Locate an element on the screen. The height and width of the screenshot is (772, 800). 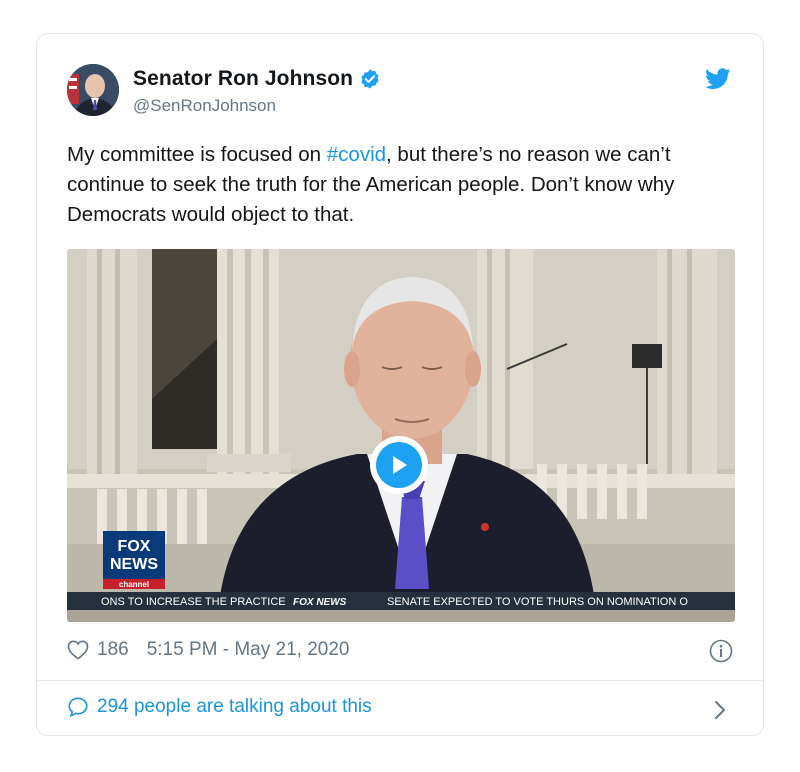
verified-badge-icon is located at coordinates (370, 79).